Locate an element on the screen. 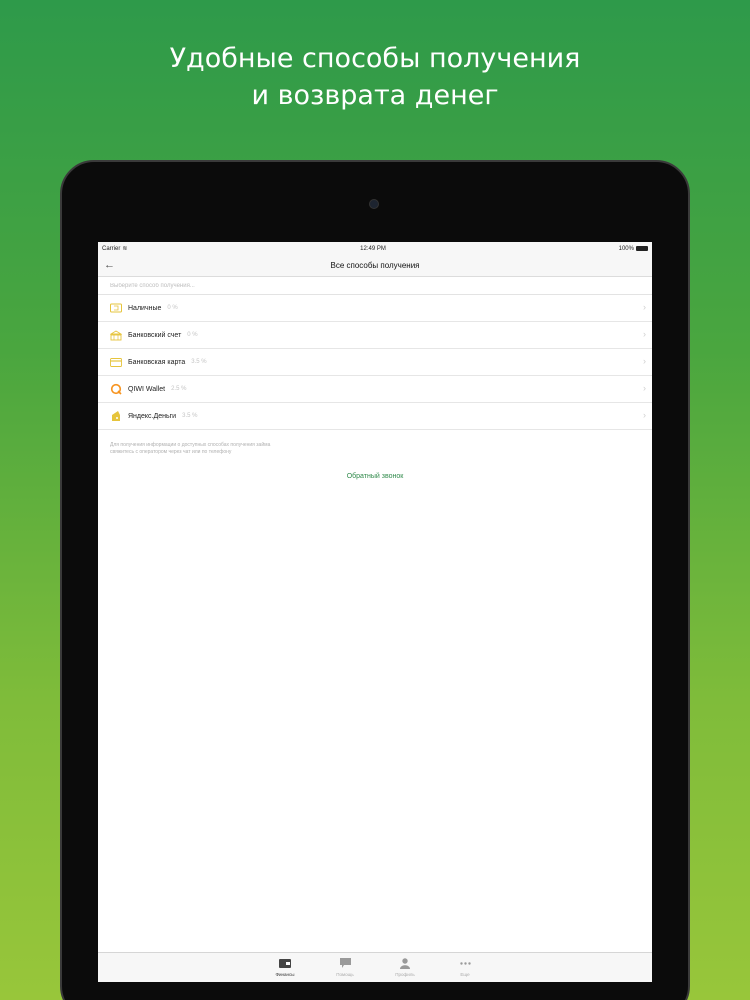  more-icon is located at coordinates (465, 963).